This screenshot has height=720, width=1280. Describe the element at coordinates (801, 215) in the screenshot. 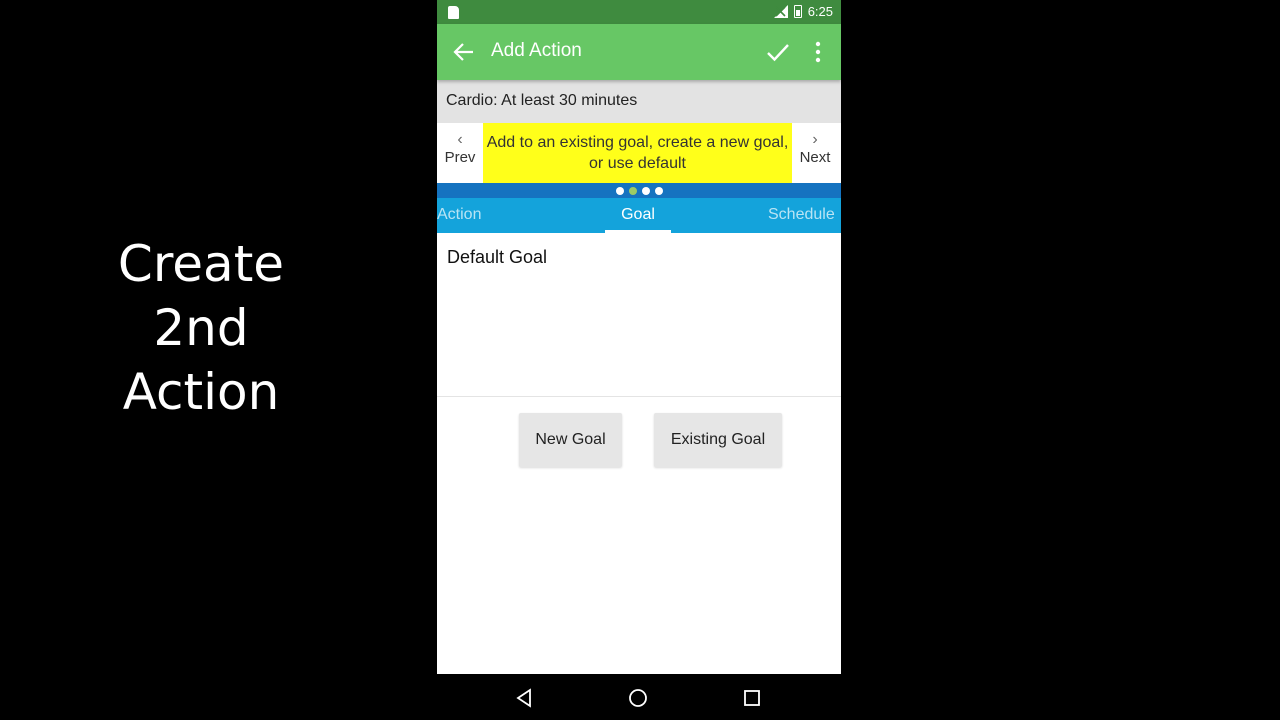

I see `tab-schedule: Schedule` at that location.